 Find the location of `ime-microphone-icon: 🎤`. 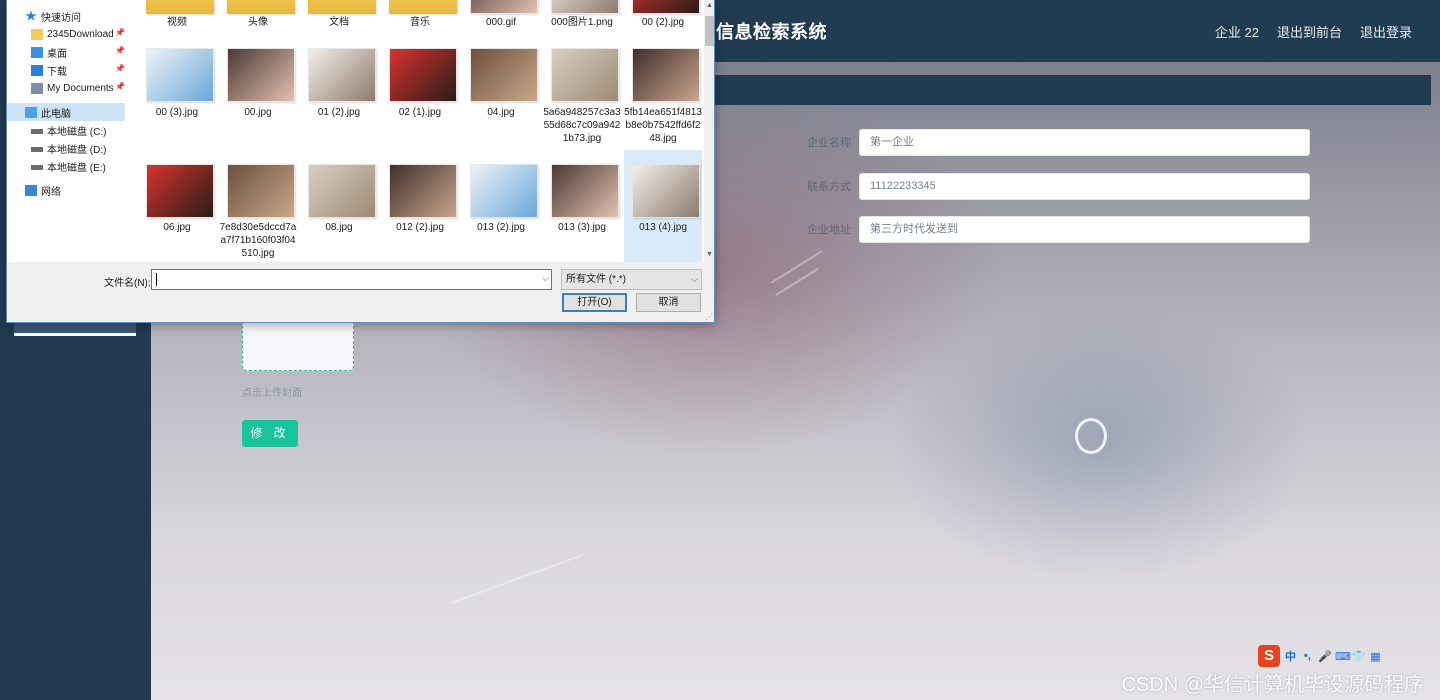

ime-microphone-icon: 🎤 is located at coordinates (1325, 656).